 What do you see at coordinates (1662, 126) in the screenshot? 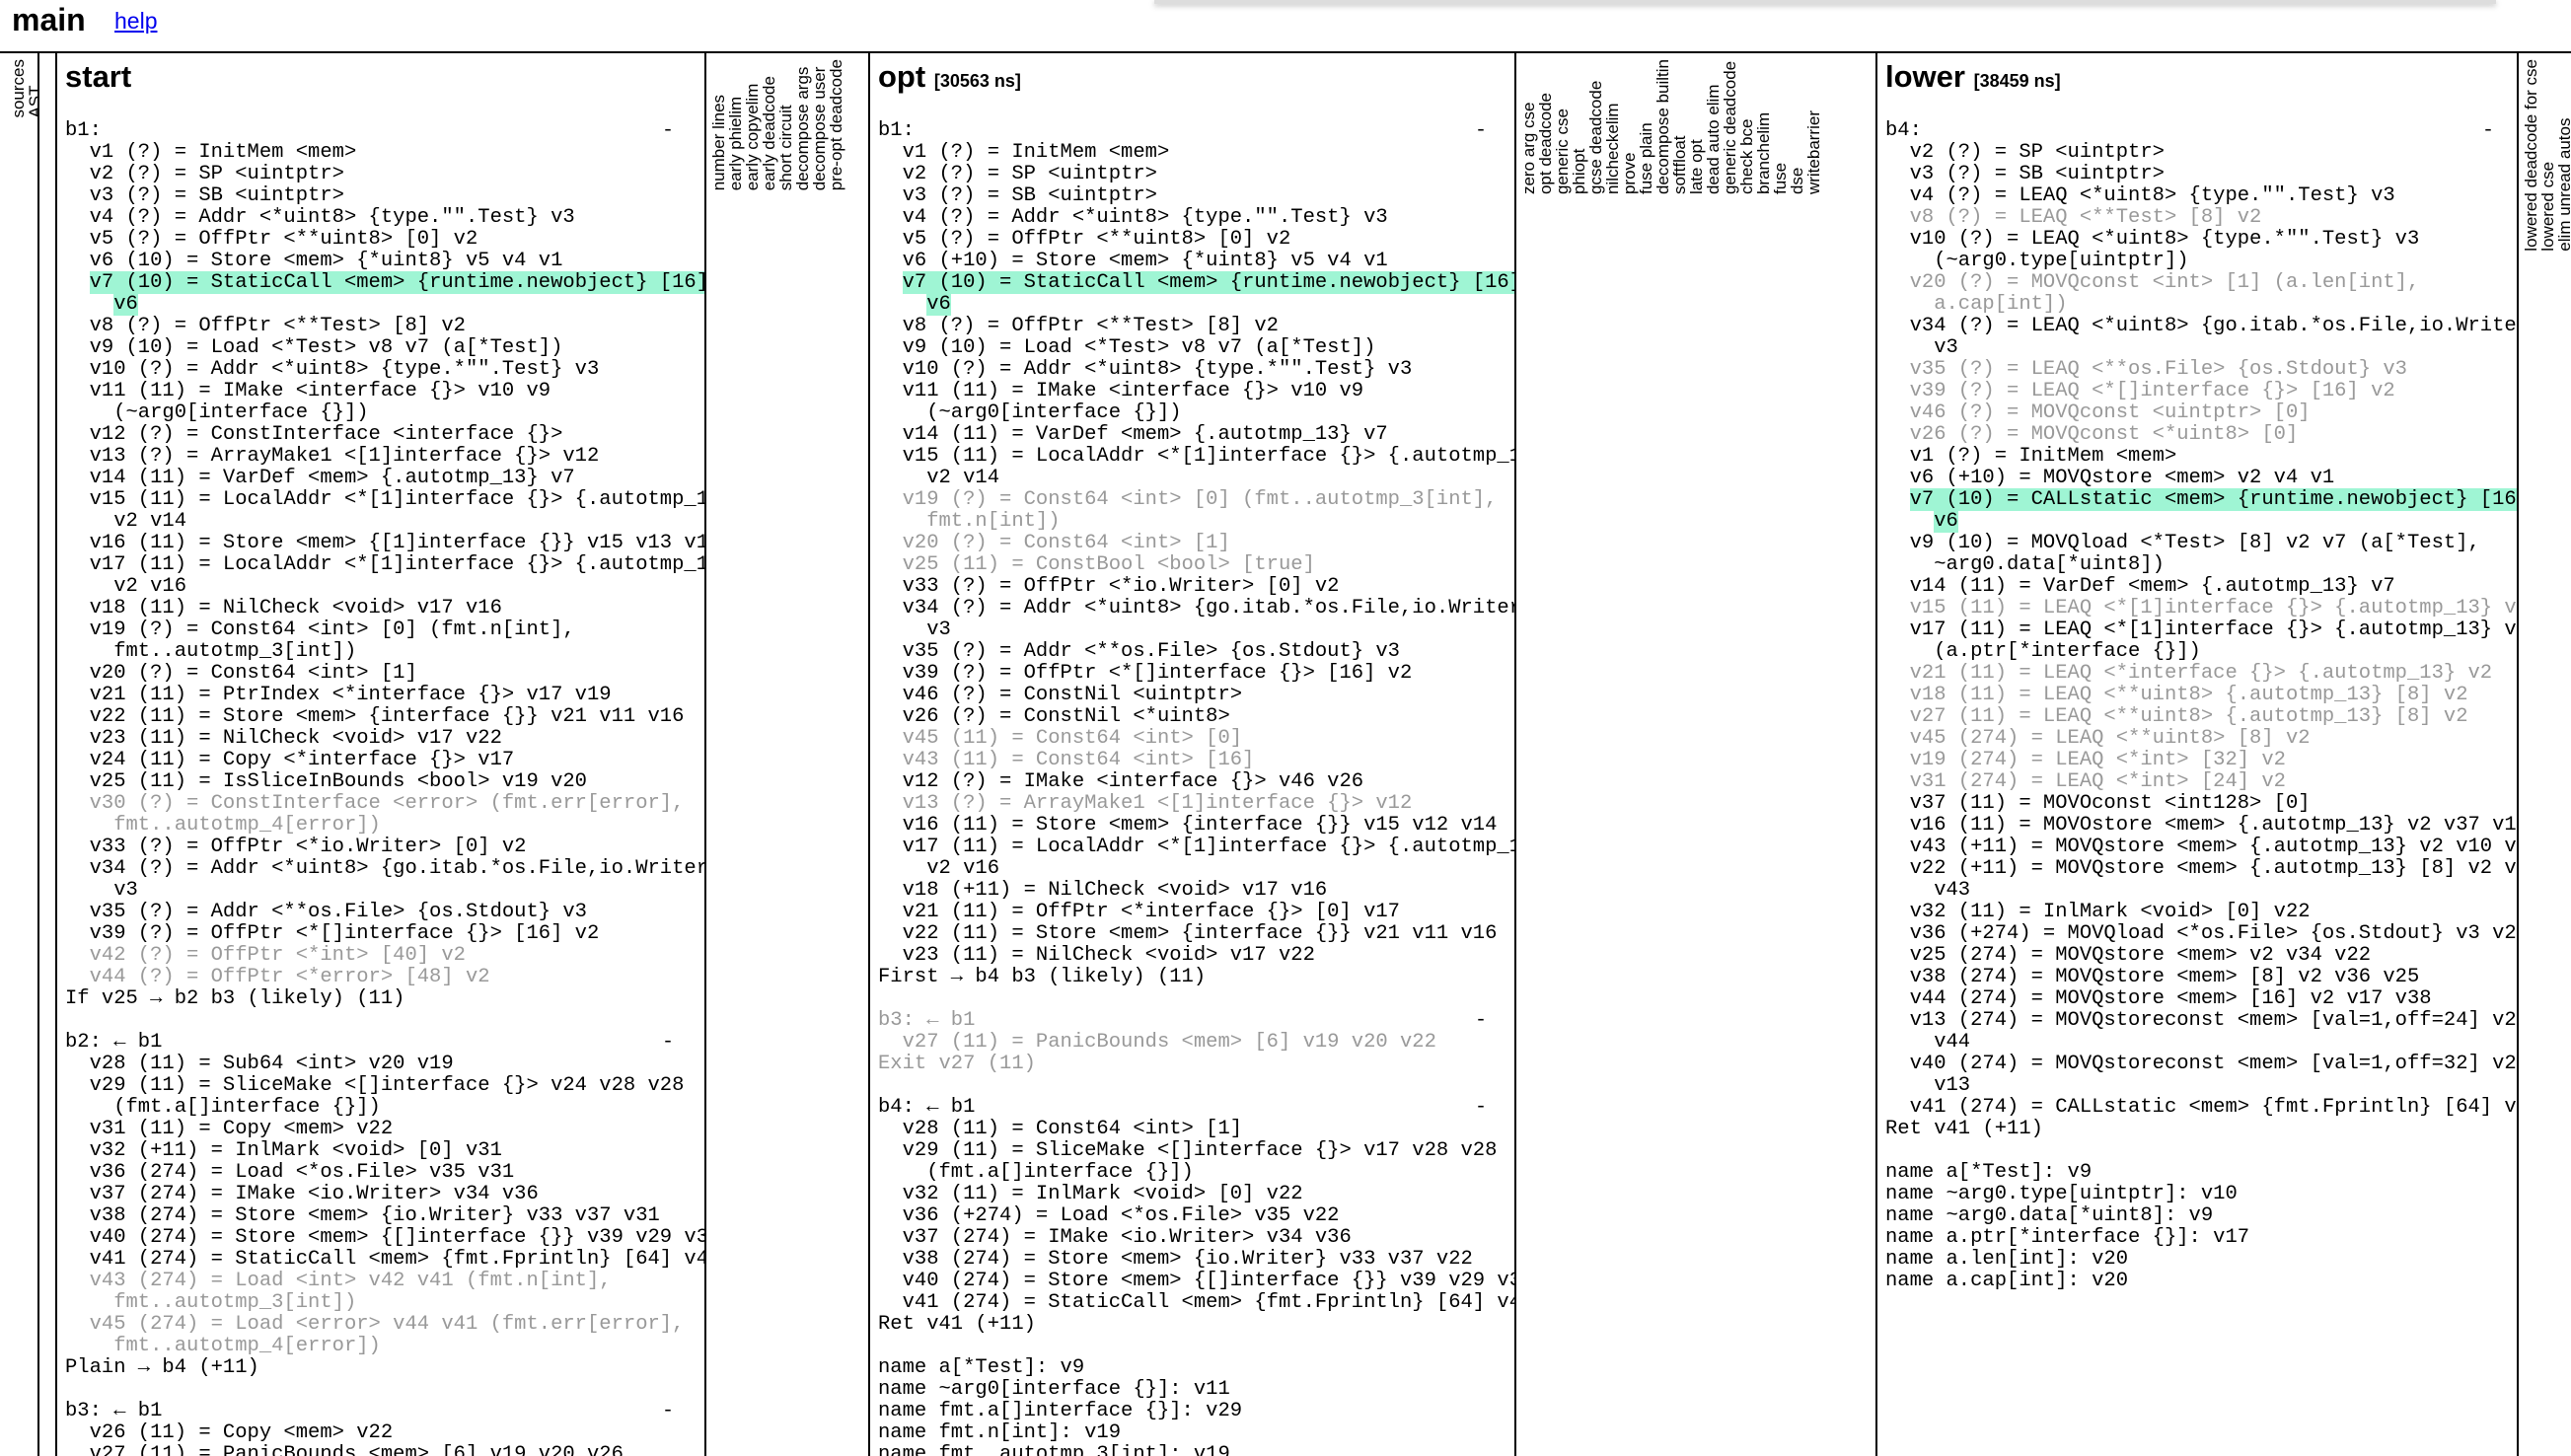
I see `pass-decompose-builtin: decompose builtin` at bounding box center [1662, 126].